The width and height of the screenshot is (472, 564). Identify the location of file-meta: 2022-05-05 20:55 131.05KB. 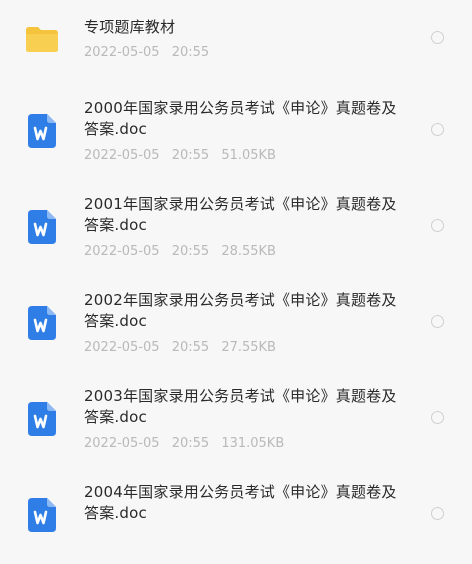
(188, 444).